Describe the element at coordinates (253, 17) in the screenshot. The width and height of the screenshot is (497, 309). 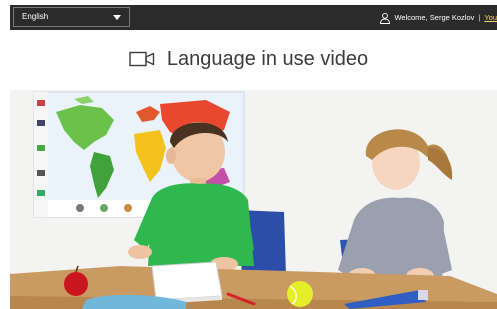
I see `top-bar: English Welcome, Serge Kozlov | You` at that location.